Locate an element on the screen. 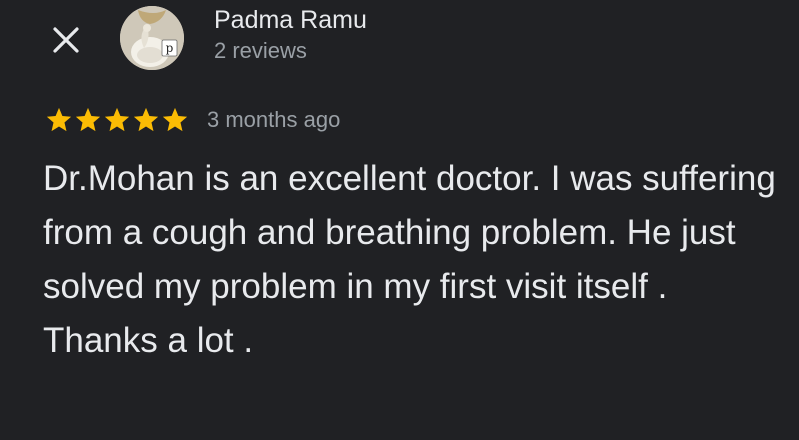 This screenshot has width=799, height=440. rating-row: 3 months ago is located at coordinates (192, 120).